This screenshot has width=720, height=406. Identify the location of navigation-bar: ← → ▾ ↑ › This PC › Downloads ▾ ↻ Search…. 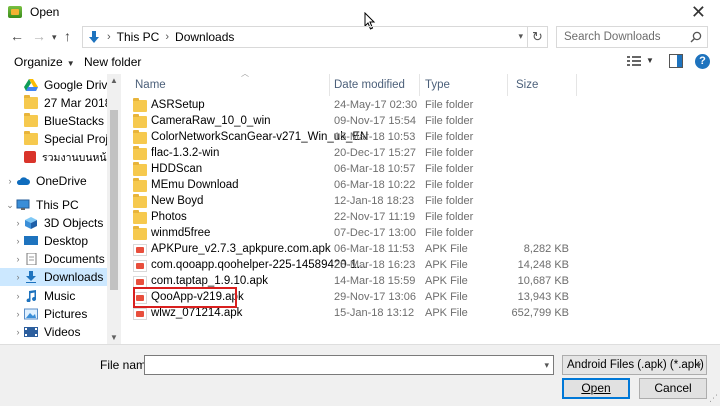
(360, 37).